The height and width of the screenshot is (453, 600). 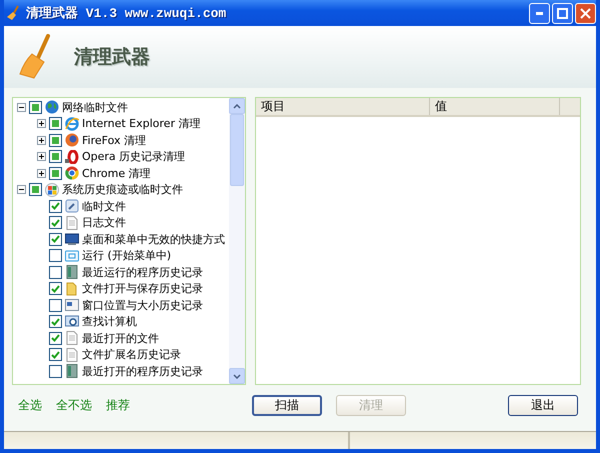 What do you see at coordinates (30, 405) in the screenshot?
I see `select-link: 全选` at bounding box center [30, 405].